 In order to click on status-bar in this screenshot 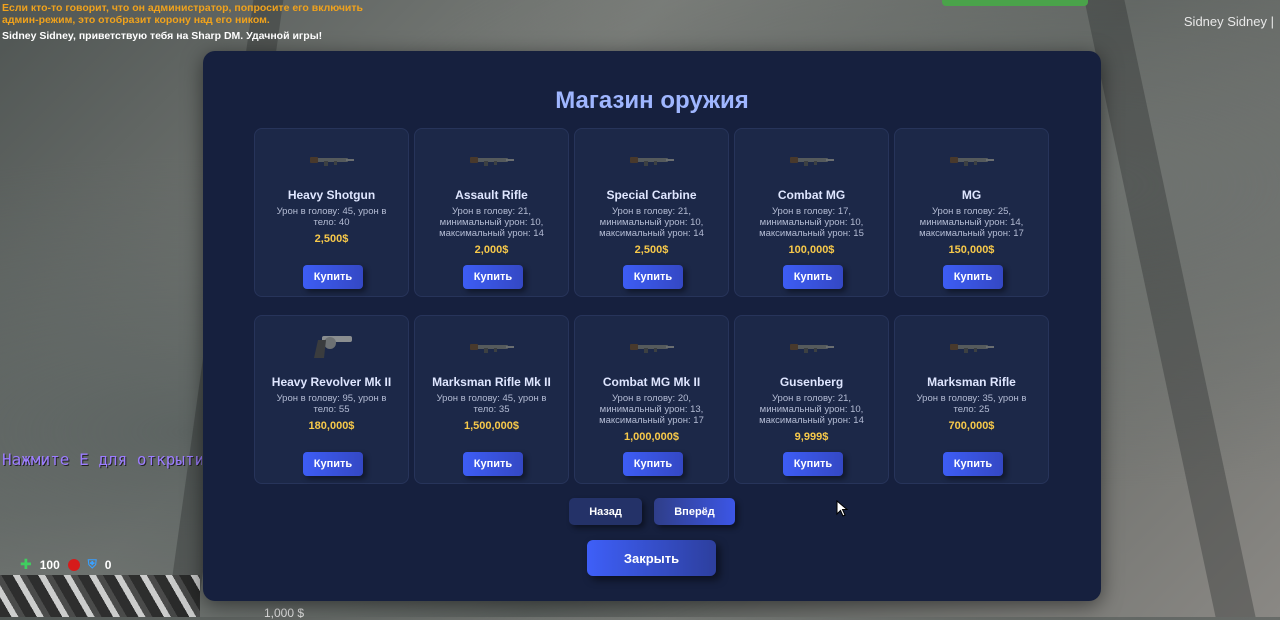, I will do `click(1015, 3)`.